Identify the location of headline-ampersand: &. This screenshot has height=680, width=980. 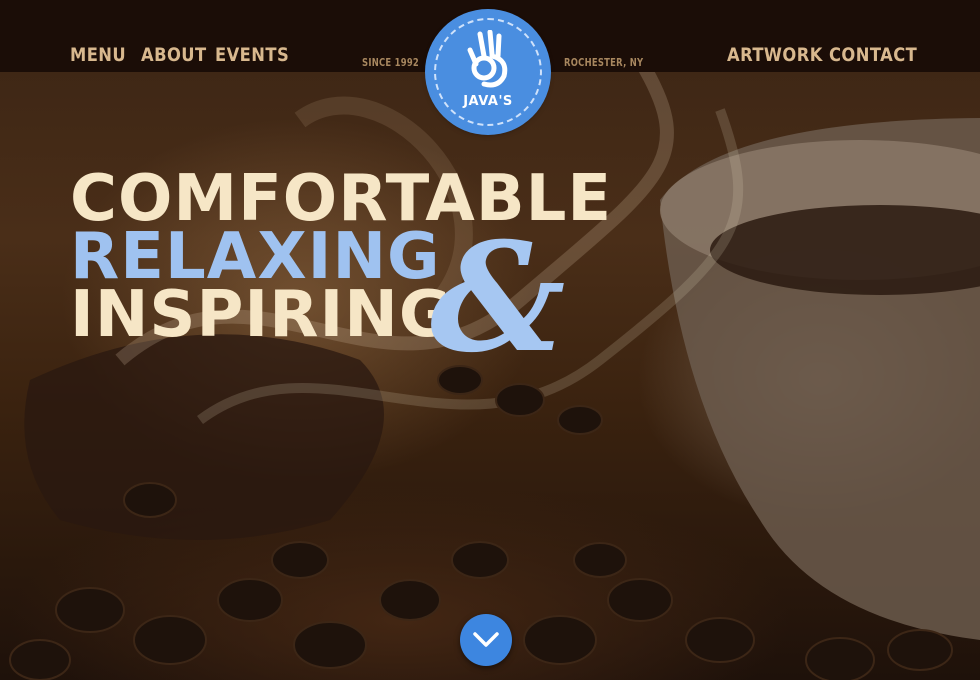
(498, 298).